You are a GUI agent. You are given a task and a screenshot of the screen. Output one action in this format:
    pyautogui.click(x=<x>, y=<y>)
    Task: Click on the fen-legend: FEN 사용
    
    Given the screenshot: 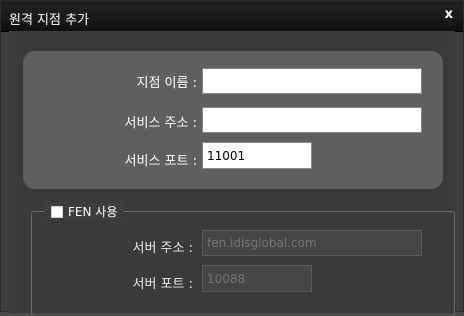 What is the action you would take?
    pyautogui.click(x=84, y=211)
    